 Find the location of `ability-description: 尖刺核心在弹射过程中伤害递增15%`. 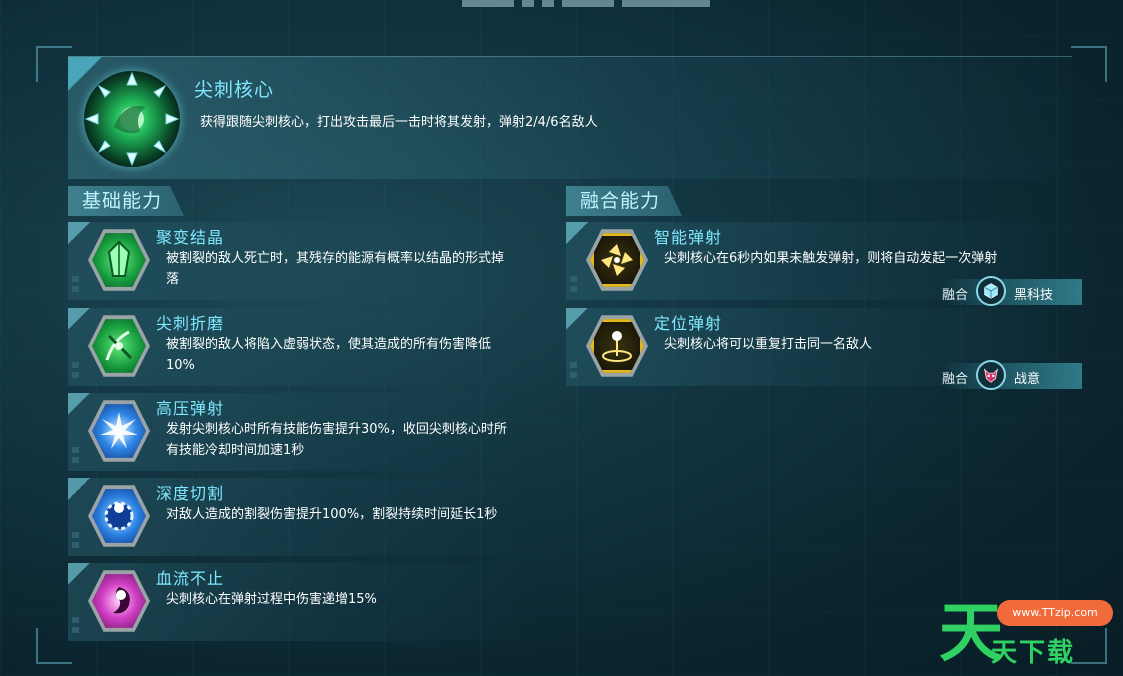

ability-description: 尖刺核心在弹射过程中伤害递增15% is located at coordinates (271, 599).